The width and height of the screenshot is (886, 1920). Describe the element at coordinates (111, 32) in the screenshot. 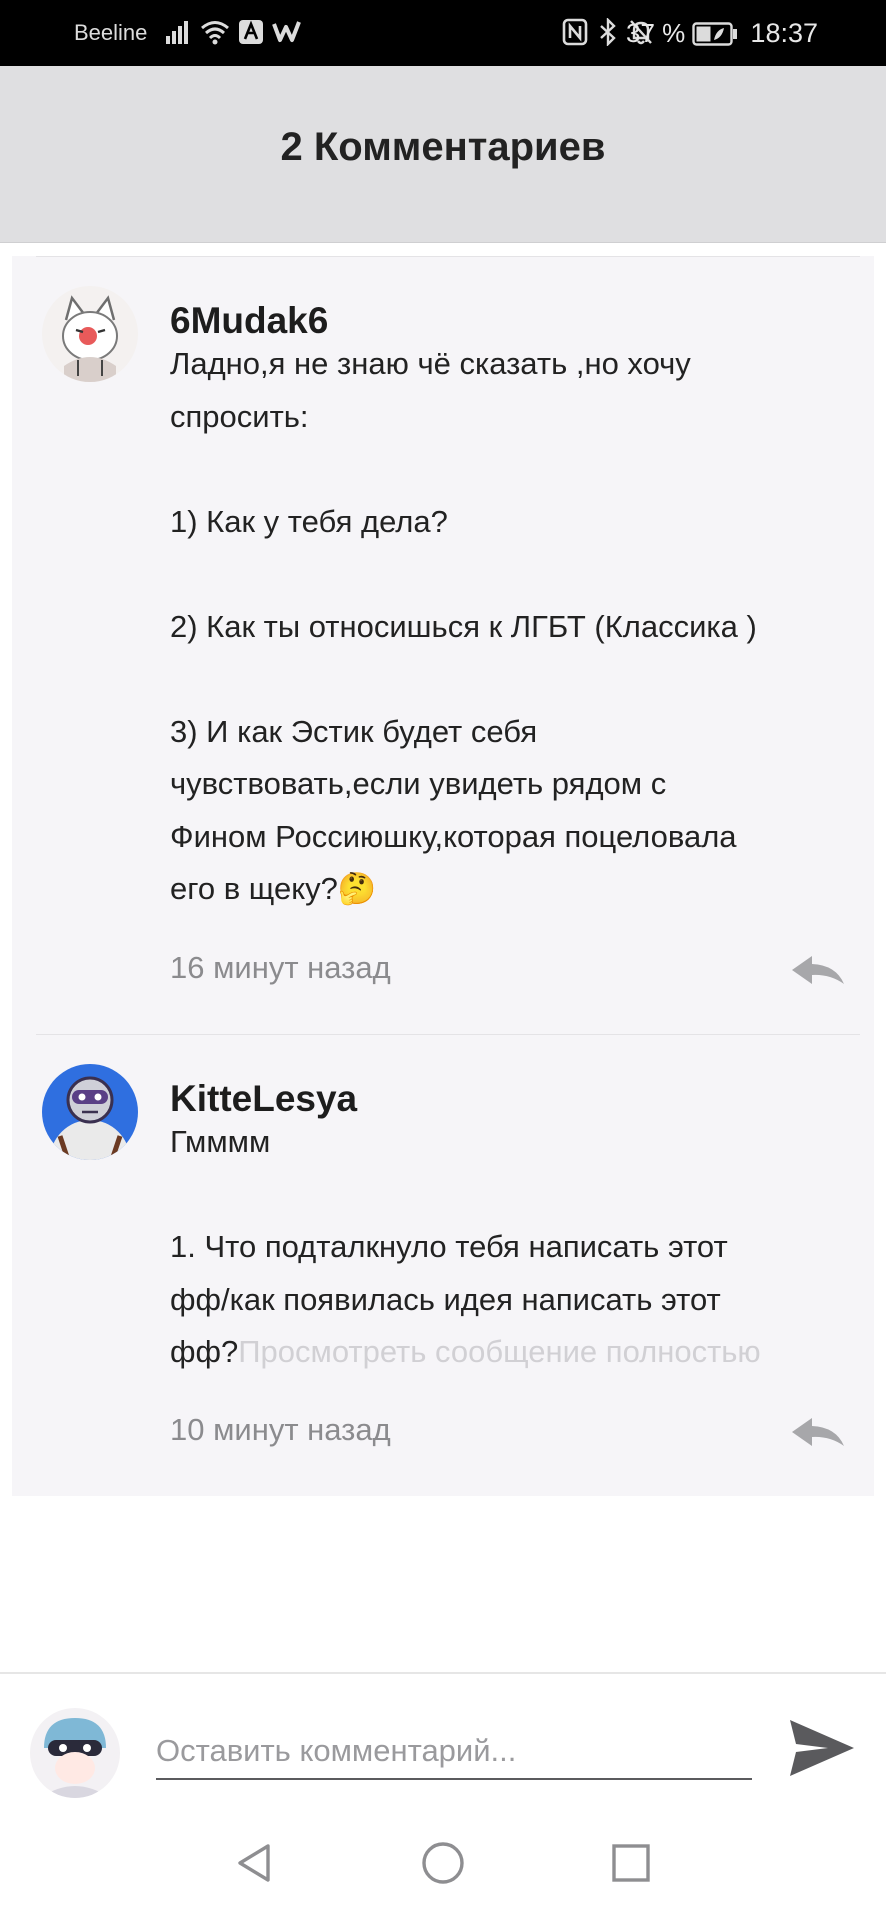

I see `carrier-name: Beeline` at that location.